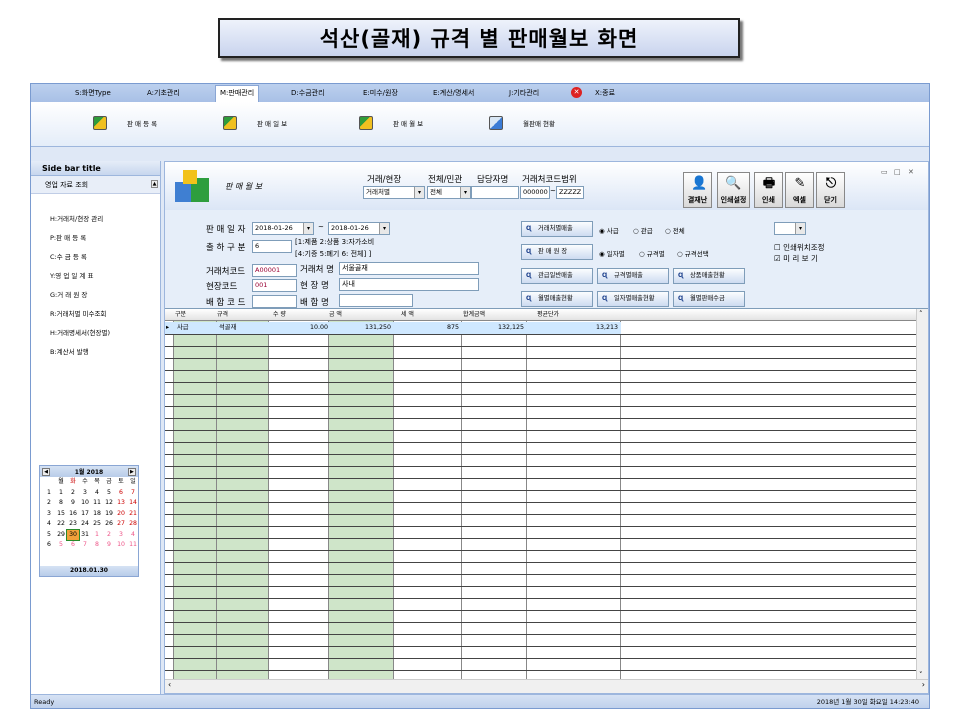 The width and height of the screenshot is (960, 720). What do you see at coordinates (109, 524) in the screenshot?
I see `calendar-day: 26` at bounding box center [109, 524].